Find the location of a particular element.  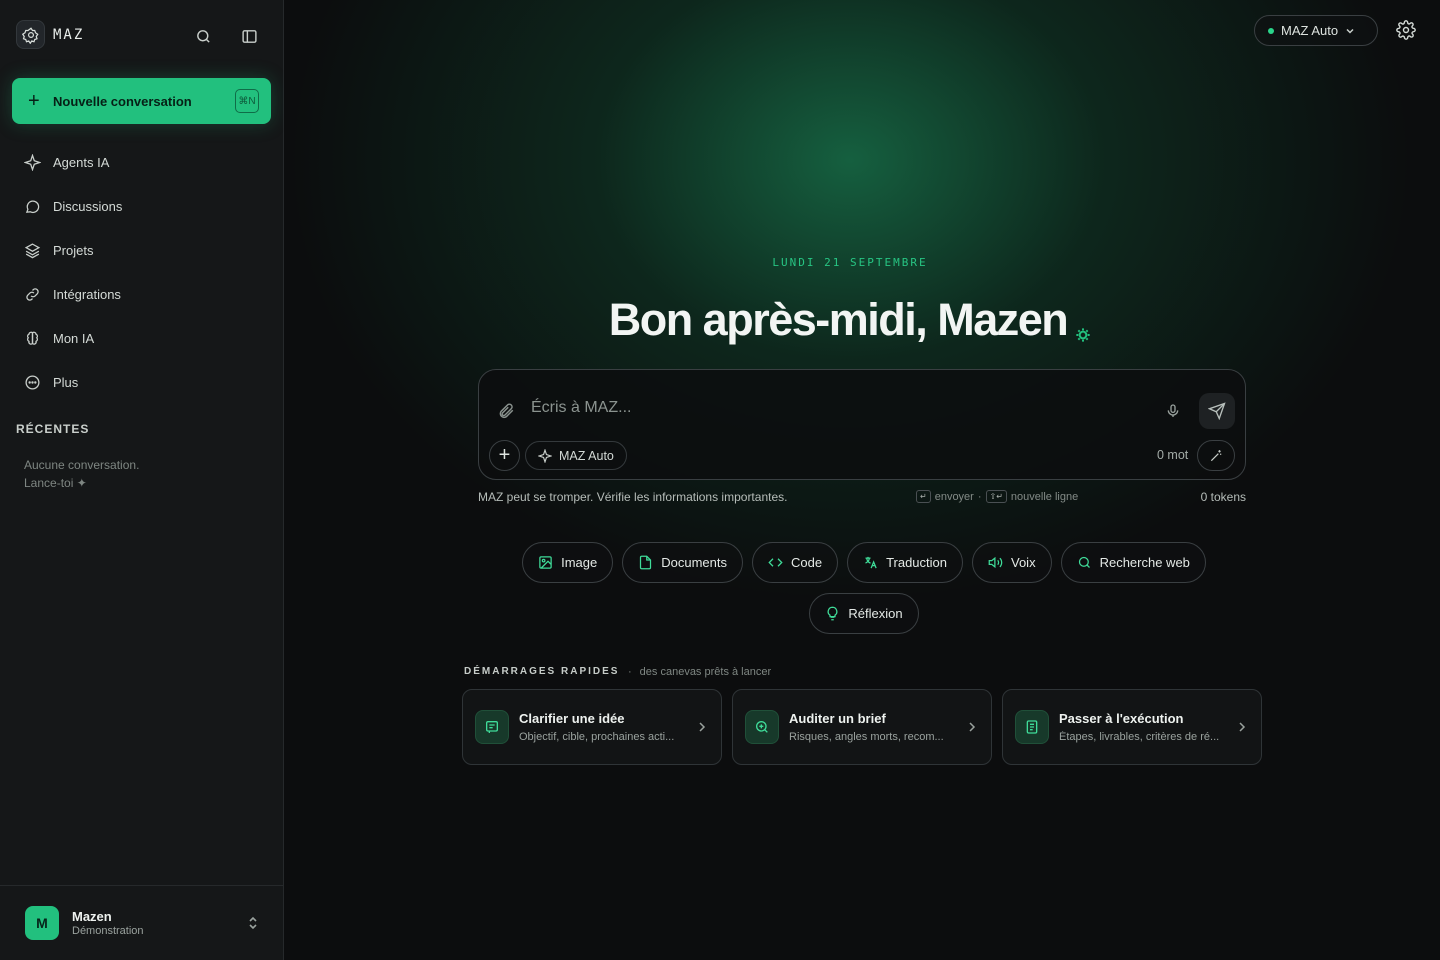

zoom-icon is located at coordinates (762, 727).